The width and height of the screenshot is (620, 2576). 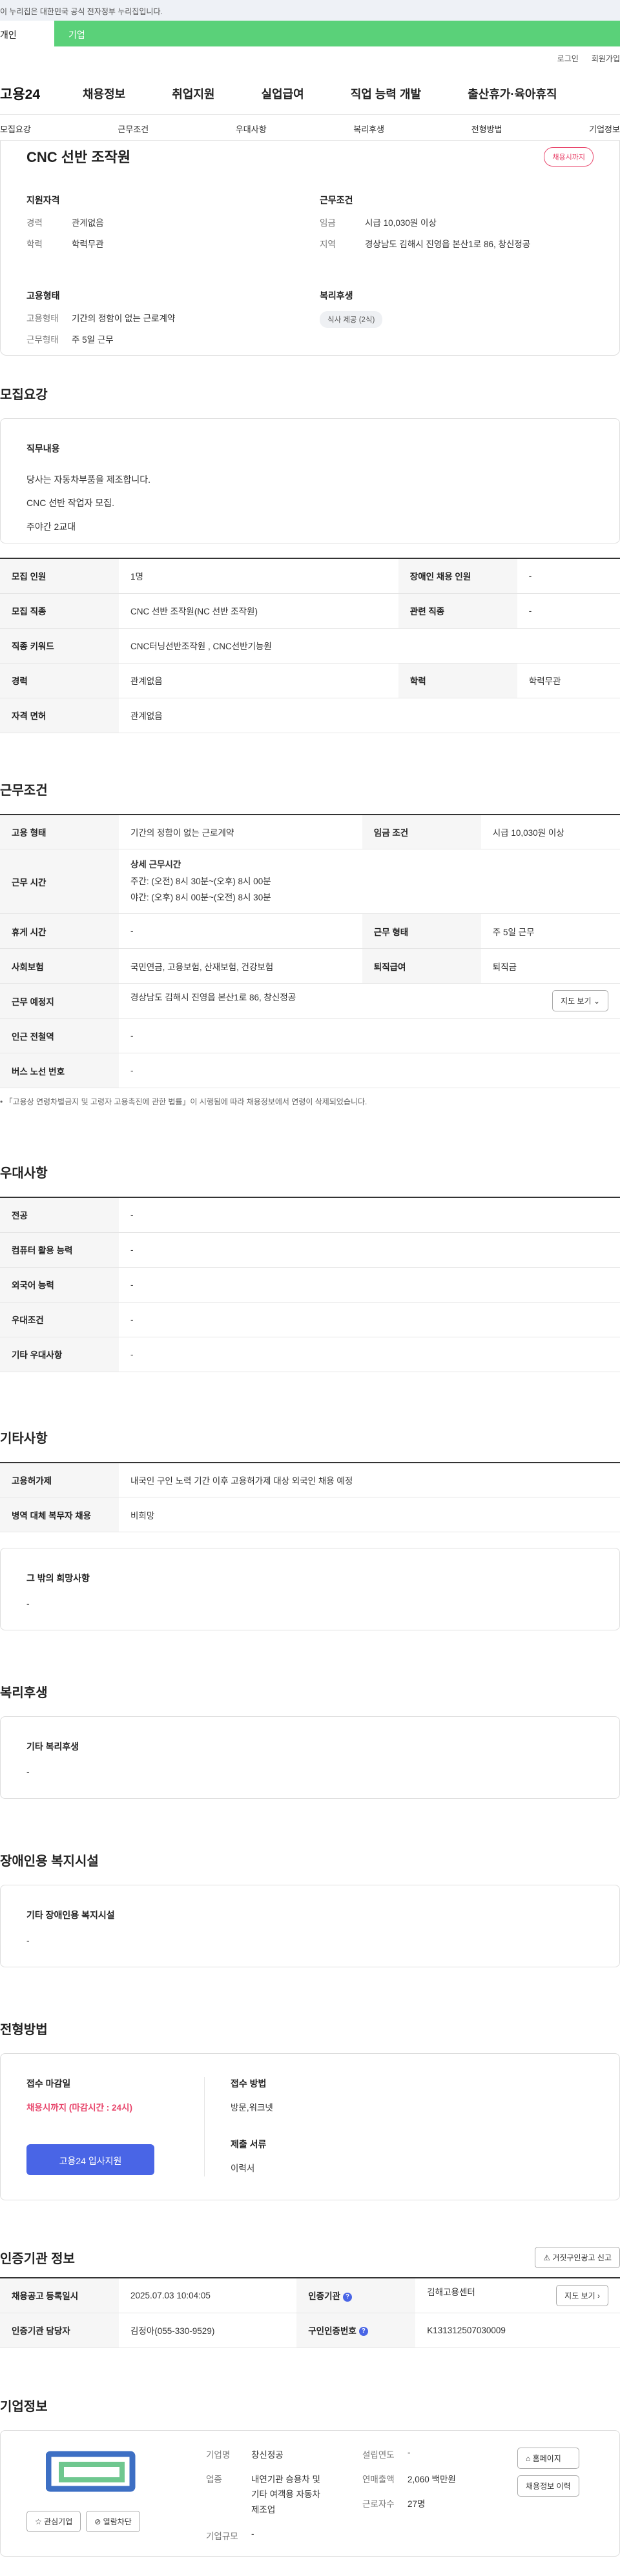 What do you see at coordinates (104, 93) in the screenshot?
I see `nav-jobs: 채용정보` at bounding box center [104, 93].